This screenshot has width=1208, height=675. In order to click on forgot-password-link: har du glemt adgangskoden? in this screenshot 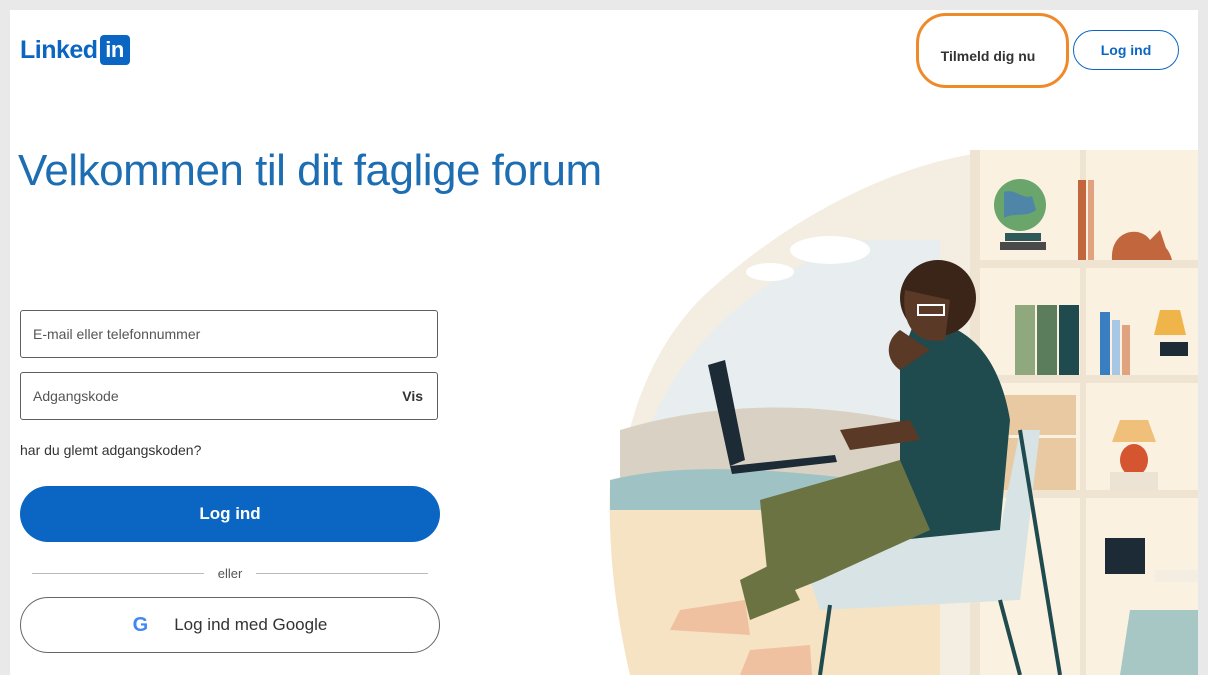, I will do `click(110, 450)`.